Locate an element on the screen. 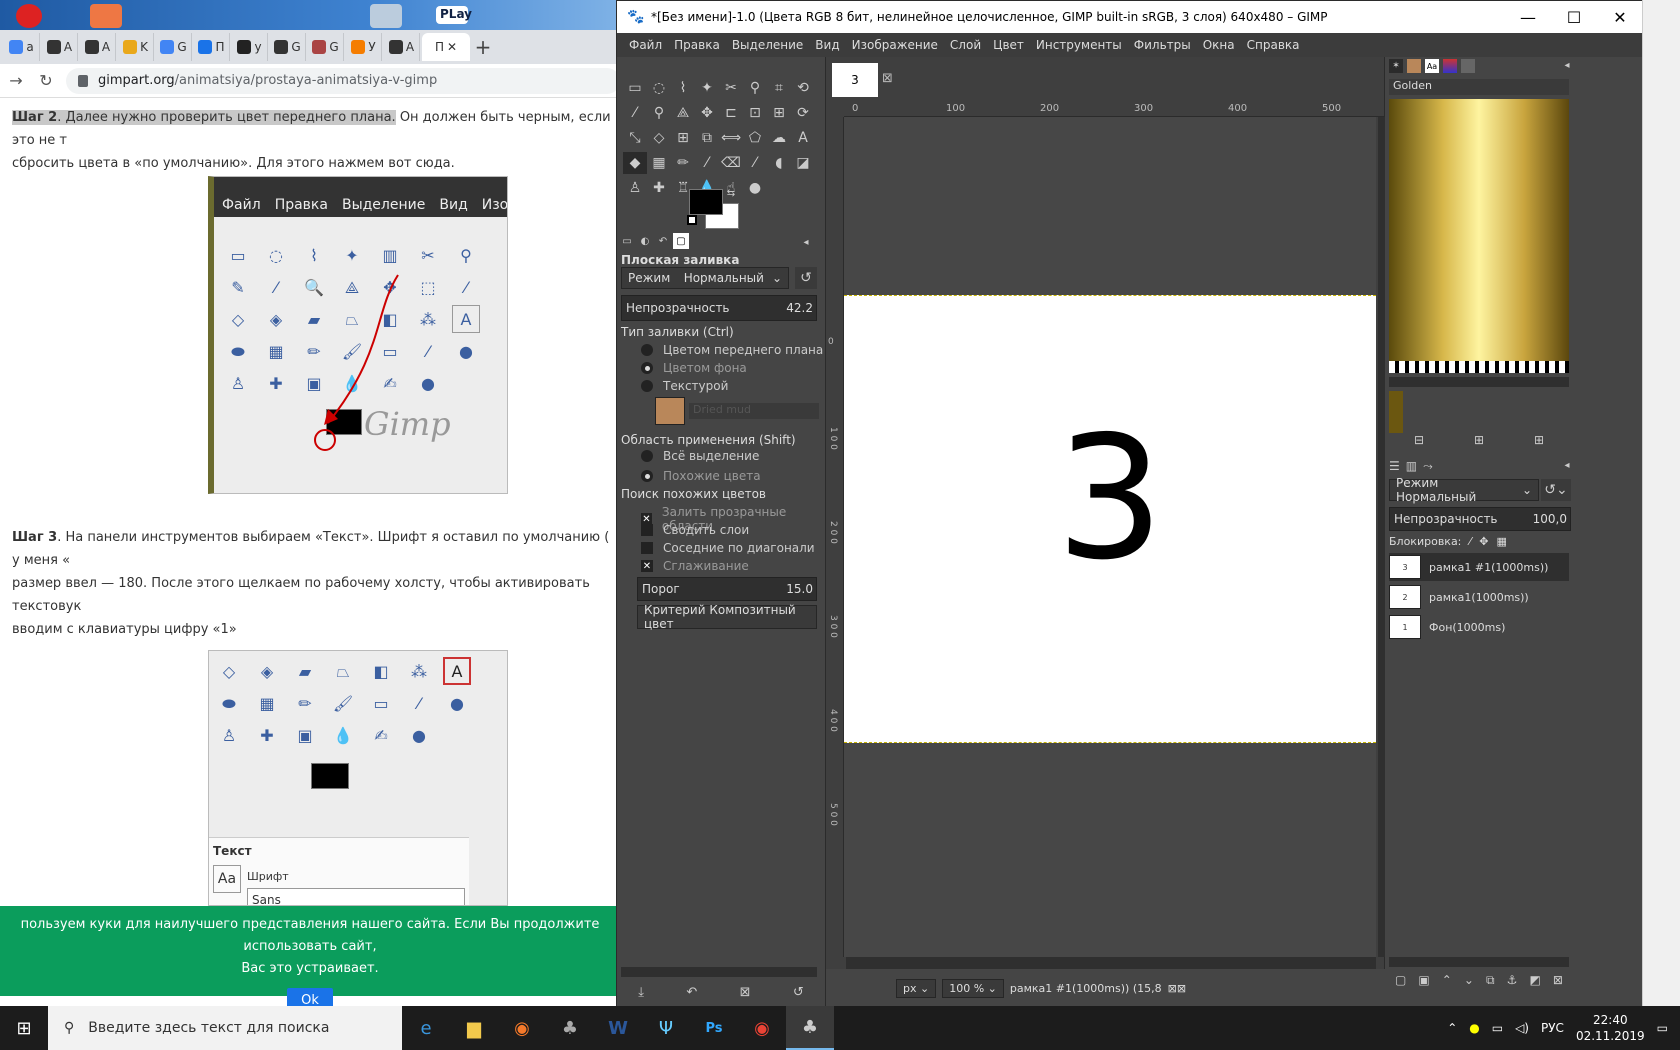  device-status-icon: ◐ is located at coordinates (645, 241).